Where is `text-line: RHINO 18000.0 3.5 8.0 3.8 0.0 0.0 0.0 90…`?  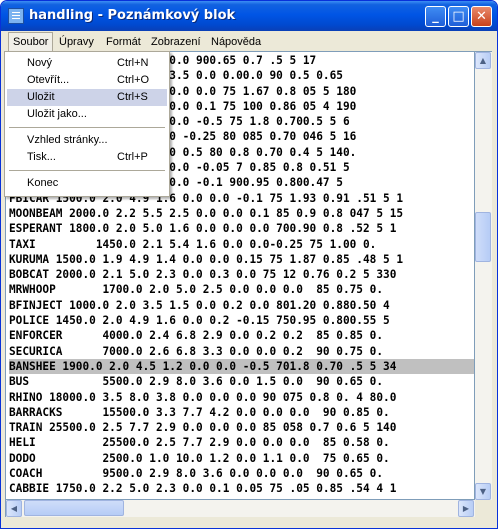
text-line: RHINO 18000.0 3.5 8.0 3.8 0.0 0.0 0.0 90… is located at coordinates (203, 397).